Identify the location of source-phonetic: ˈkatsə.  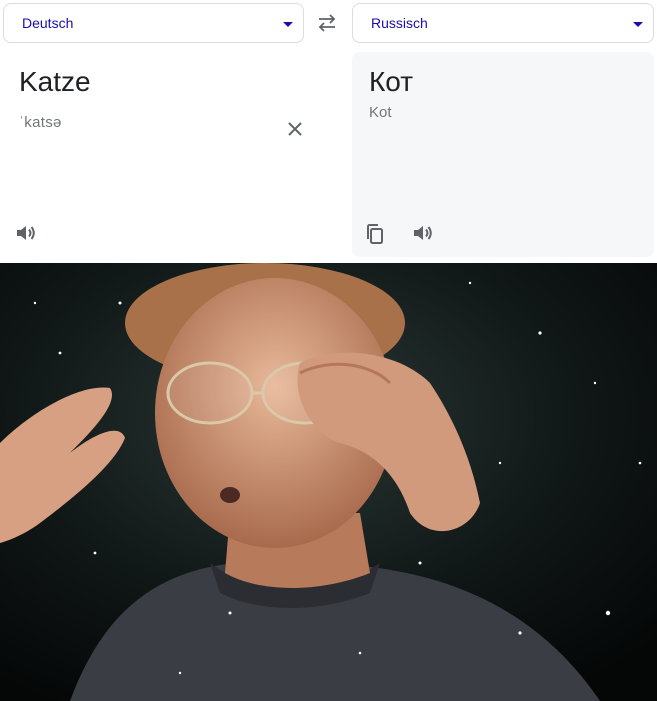
(40, 122).